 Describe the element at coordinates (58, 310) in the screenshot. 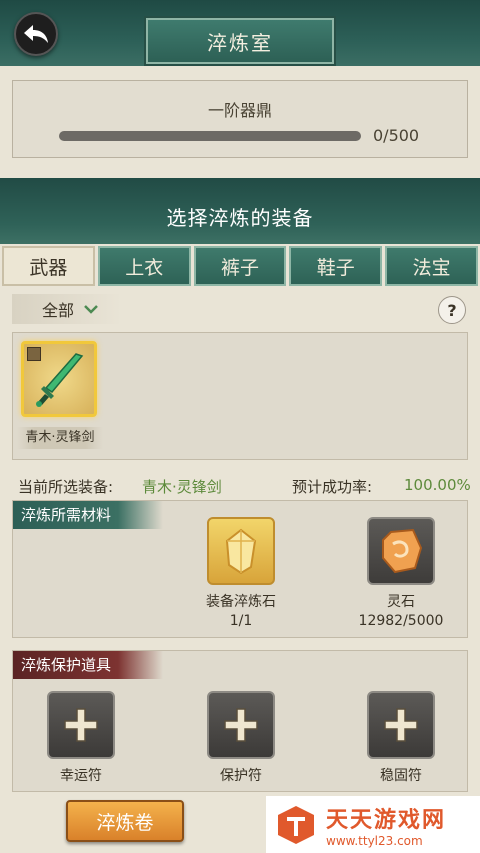

I see `filter-label: 全部` at that location.